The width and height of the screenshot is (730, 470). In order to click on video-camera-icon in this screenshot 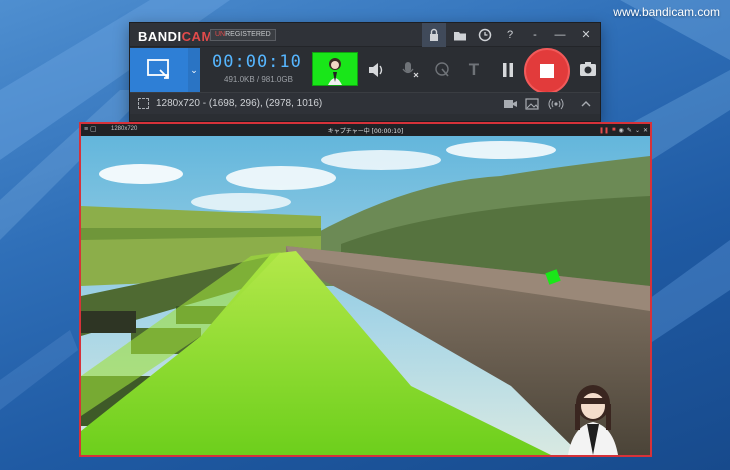, I will do `click(510, 104)`.